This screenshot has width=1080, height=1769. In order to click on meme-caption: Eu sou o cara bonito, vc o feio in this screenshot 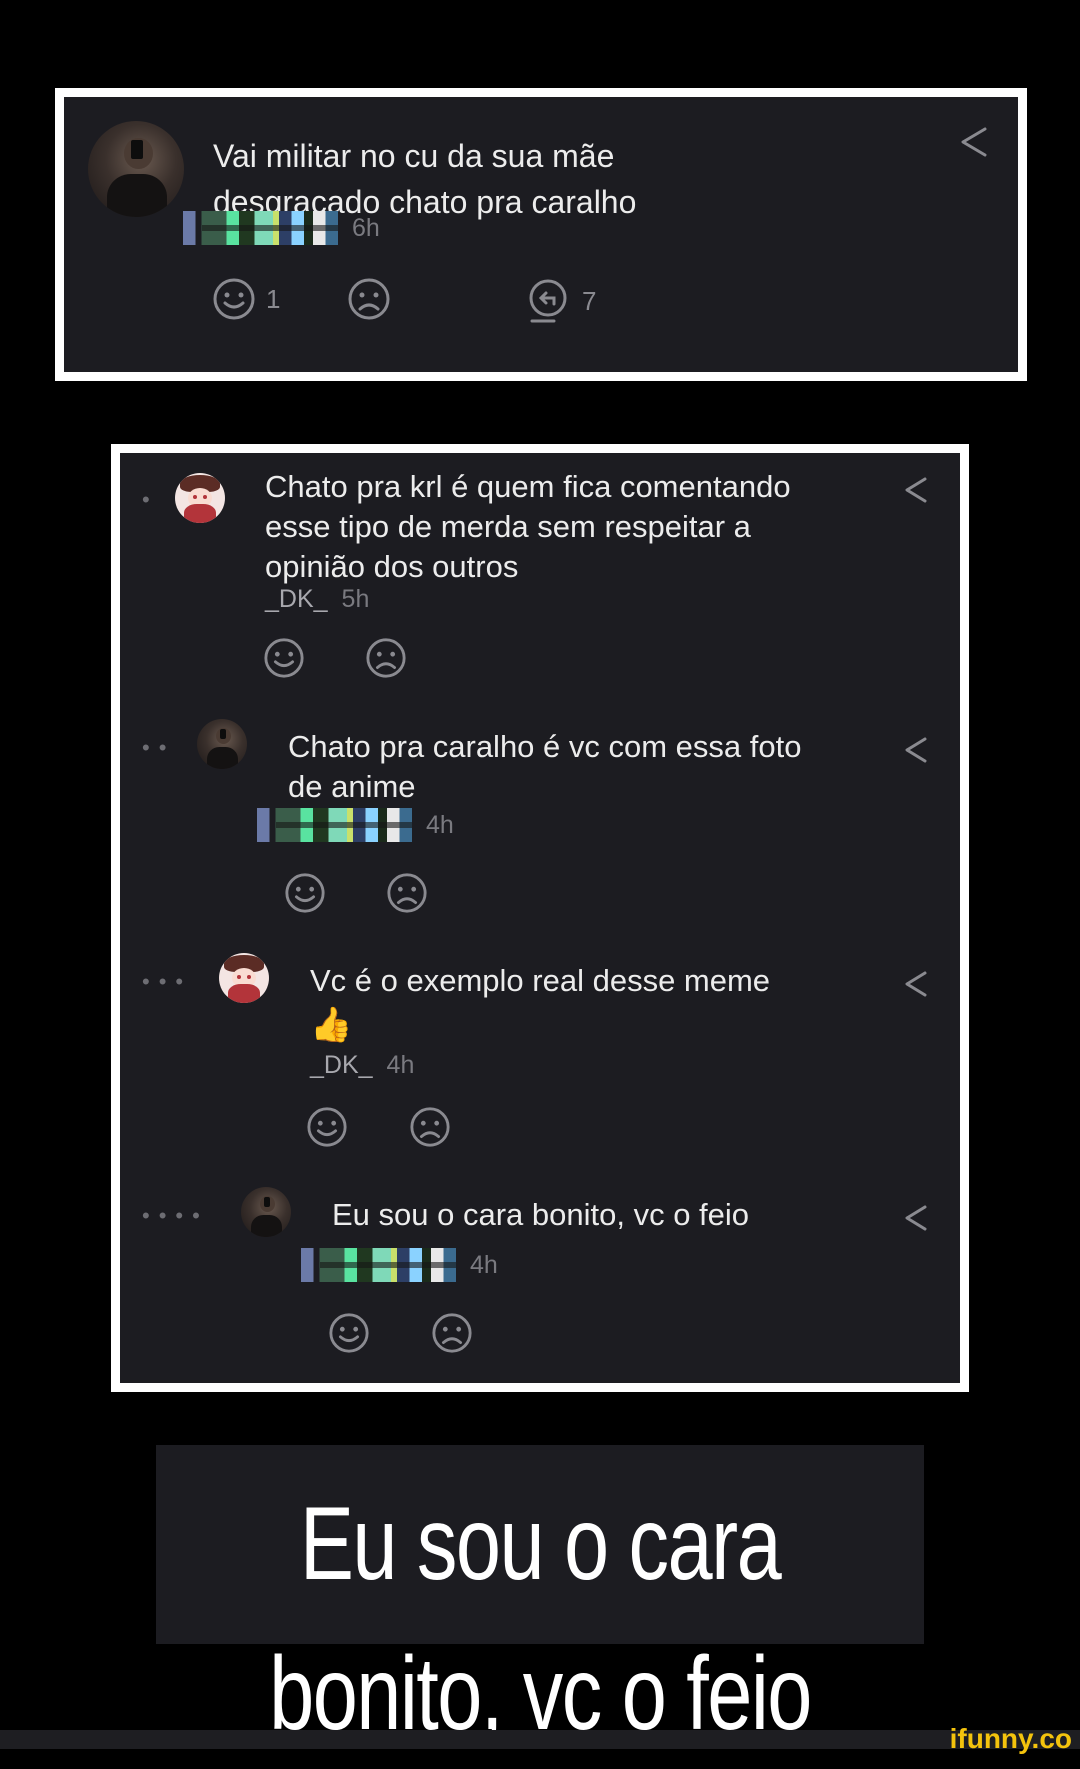, I will do `click(540, 1619)`.